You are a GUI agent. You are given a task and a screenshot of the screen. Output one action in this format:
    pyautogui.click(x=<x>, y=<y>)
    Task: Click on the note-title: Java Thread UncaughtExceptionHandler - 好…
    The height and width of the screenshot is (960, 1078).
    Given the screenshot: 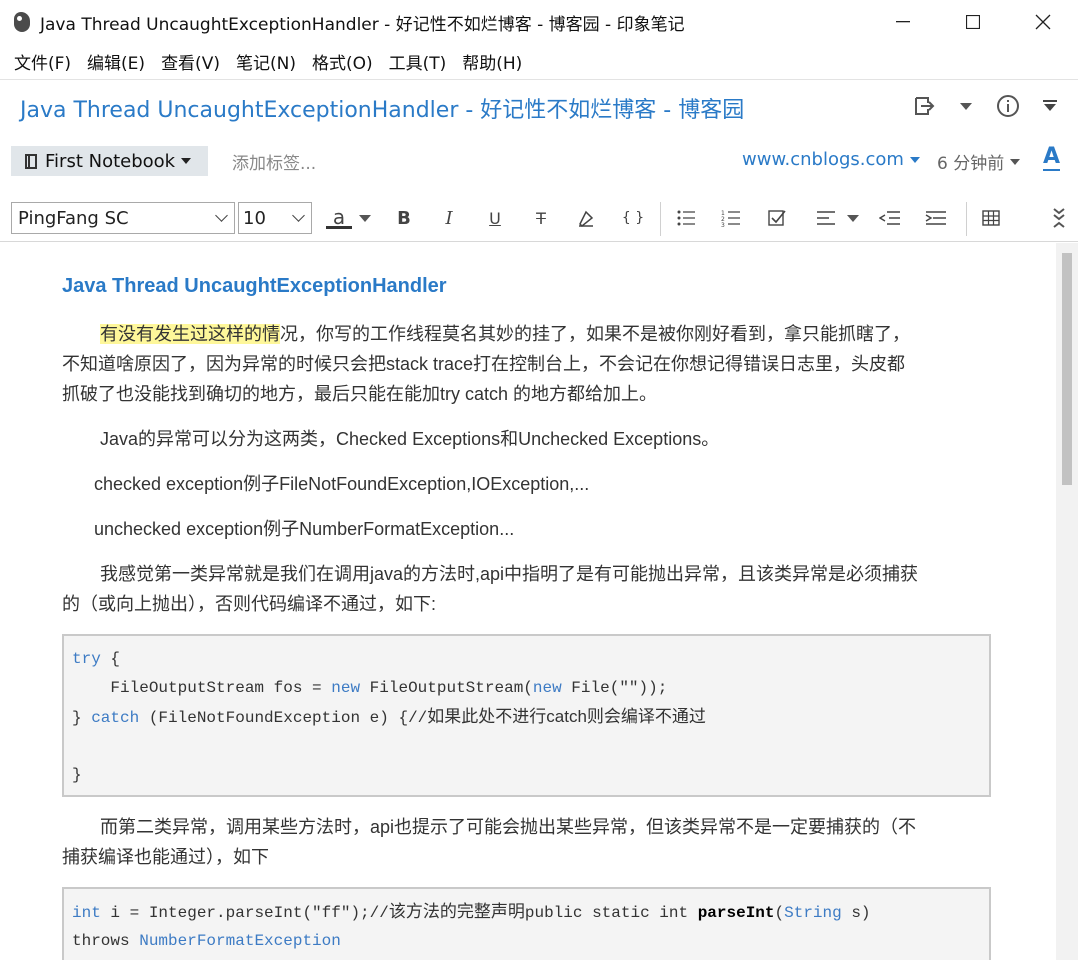 What is the action you would take?
    pyautogui.click(x=382, y=108)
    